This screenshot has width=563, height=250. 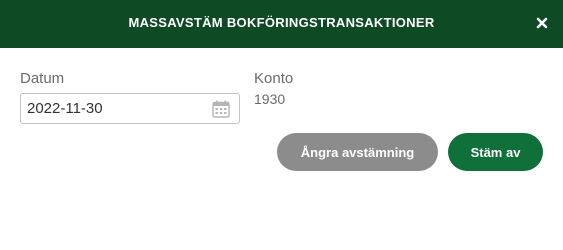 I want to click on date-input, so click(x=117, y=108).